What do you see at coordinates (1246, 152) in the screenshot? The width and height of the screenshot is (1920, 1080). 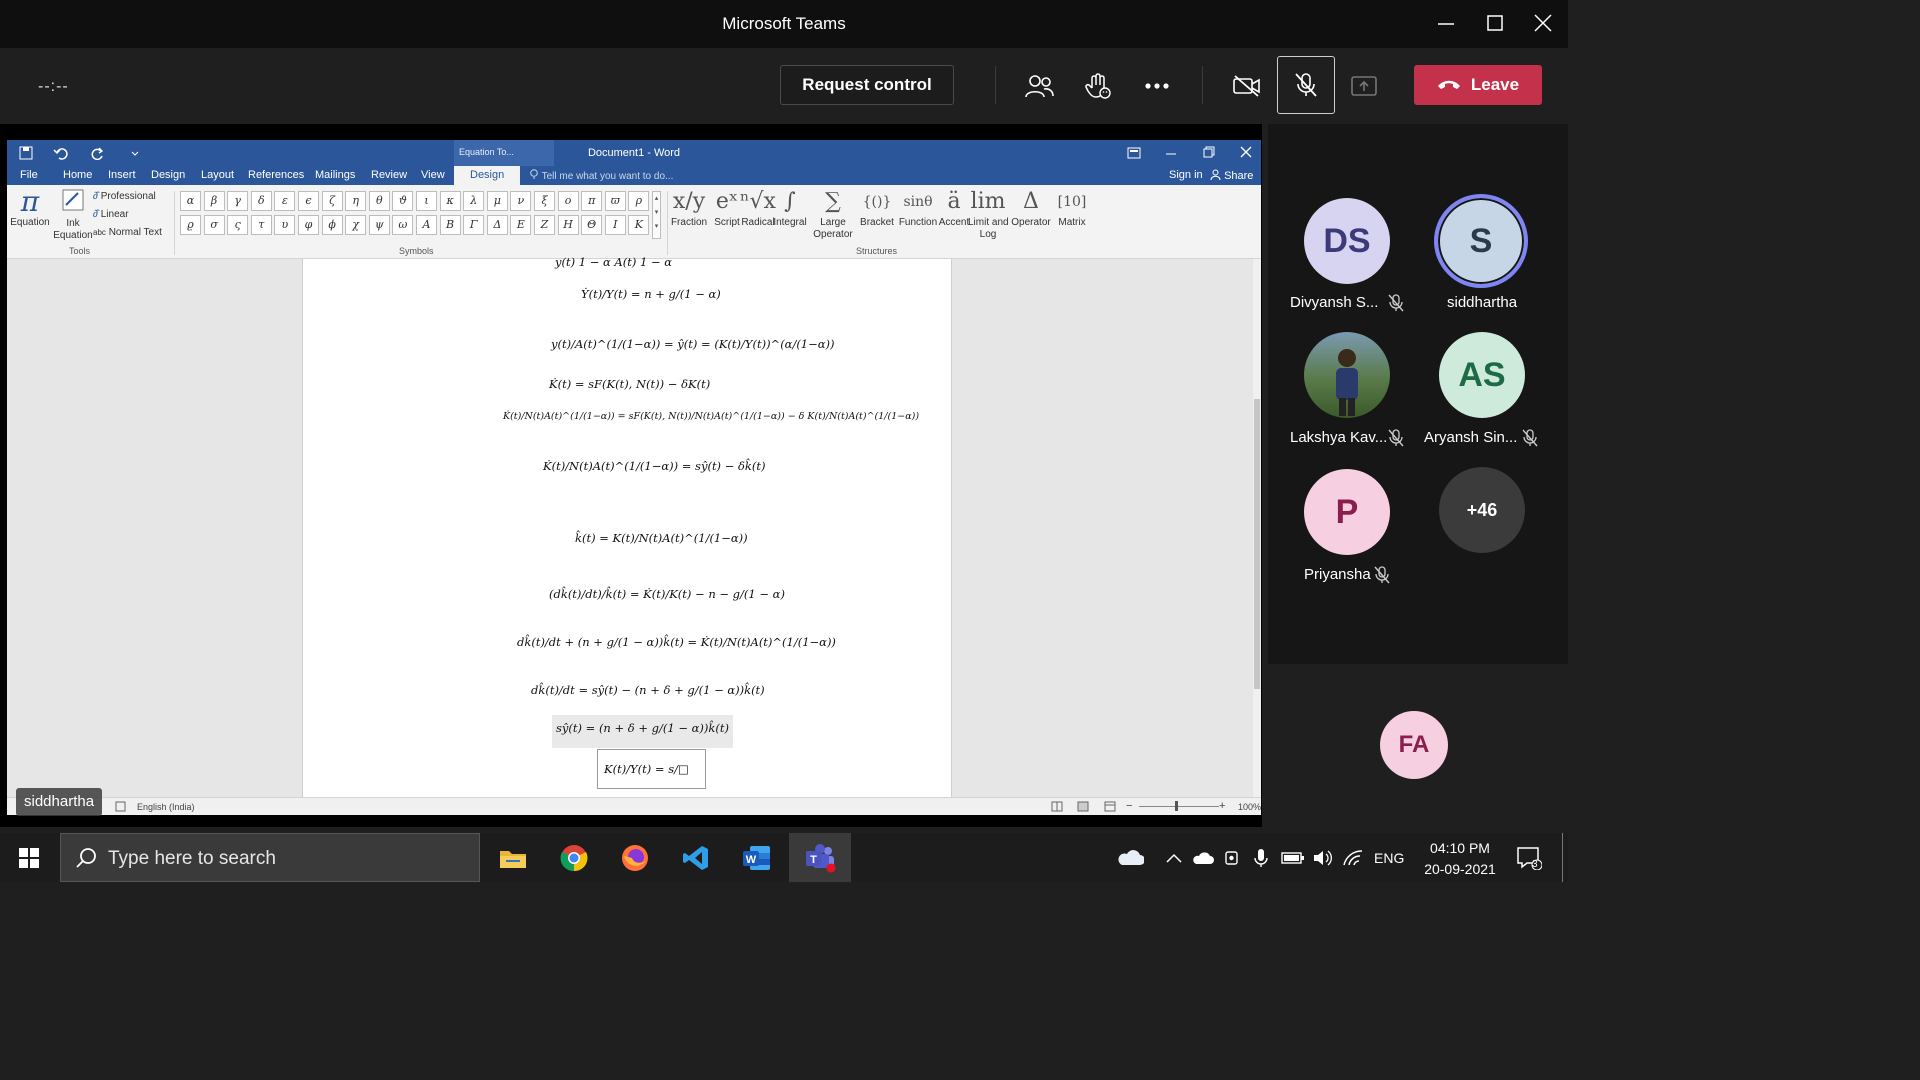 I see `word-close-icon` at bounding box center [1246, 152].